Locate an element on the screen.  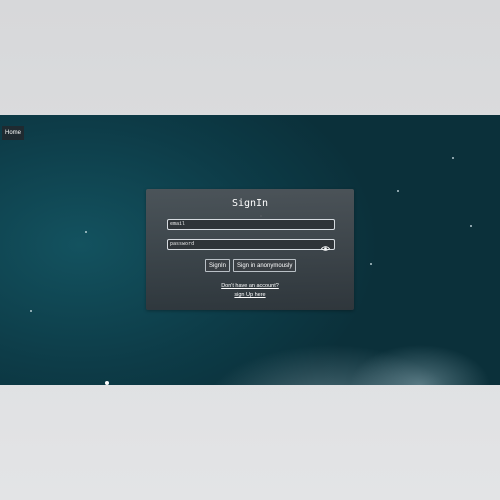
password-field is located at coordinates (251, 244).